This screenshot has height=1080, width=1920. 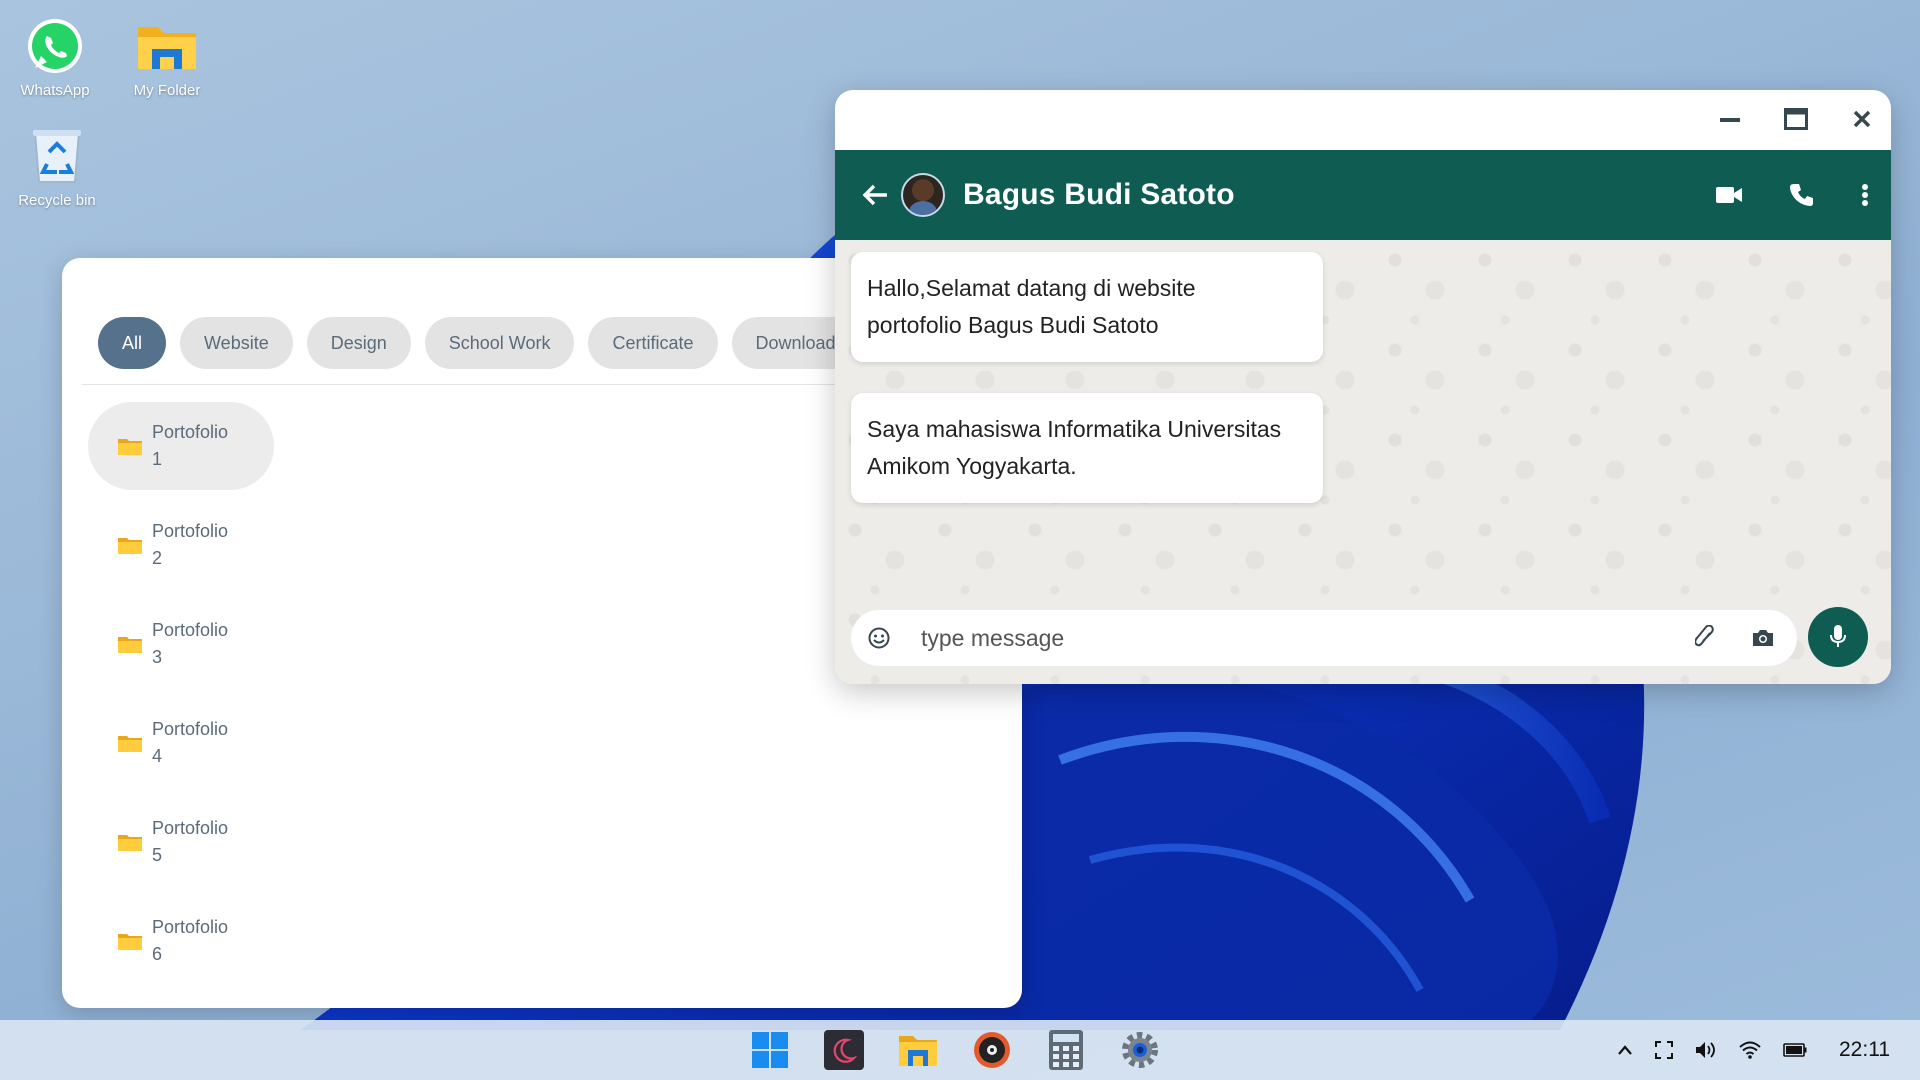 I want to click on music-player-icon, so click(x=992, y=1050).